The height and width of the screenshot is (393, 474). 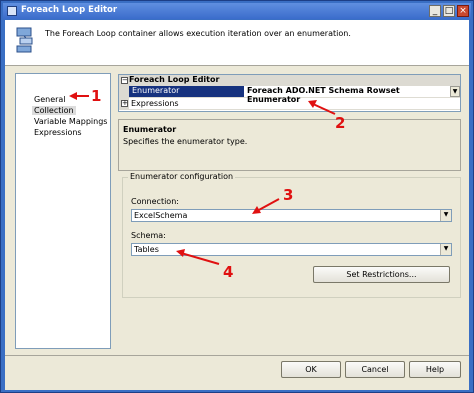 I want to click on window-title: Foreach Loop Editor, so click(x=69, y=10).